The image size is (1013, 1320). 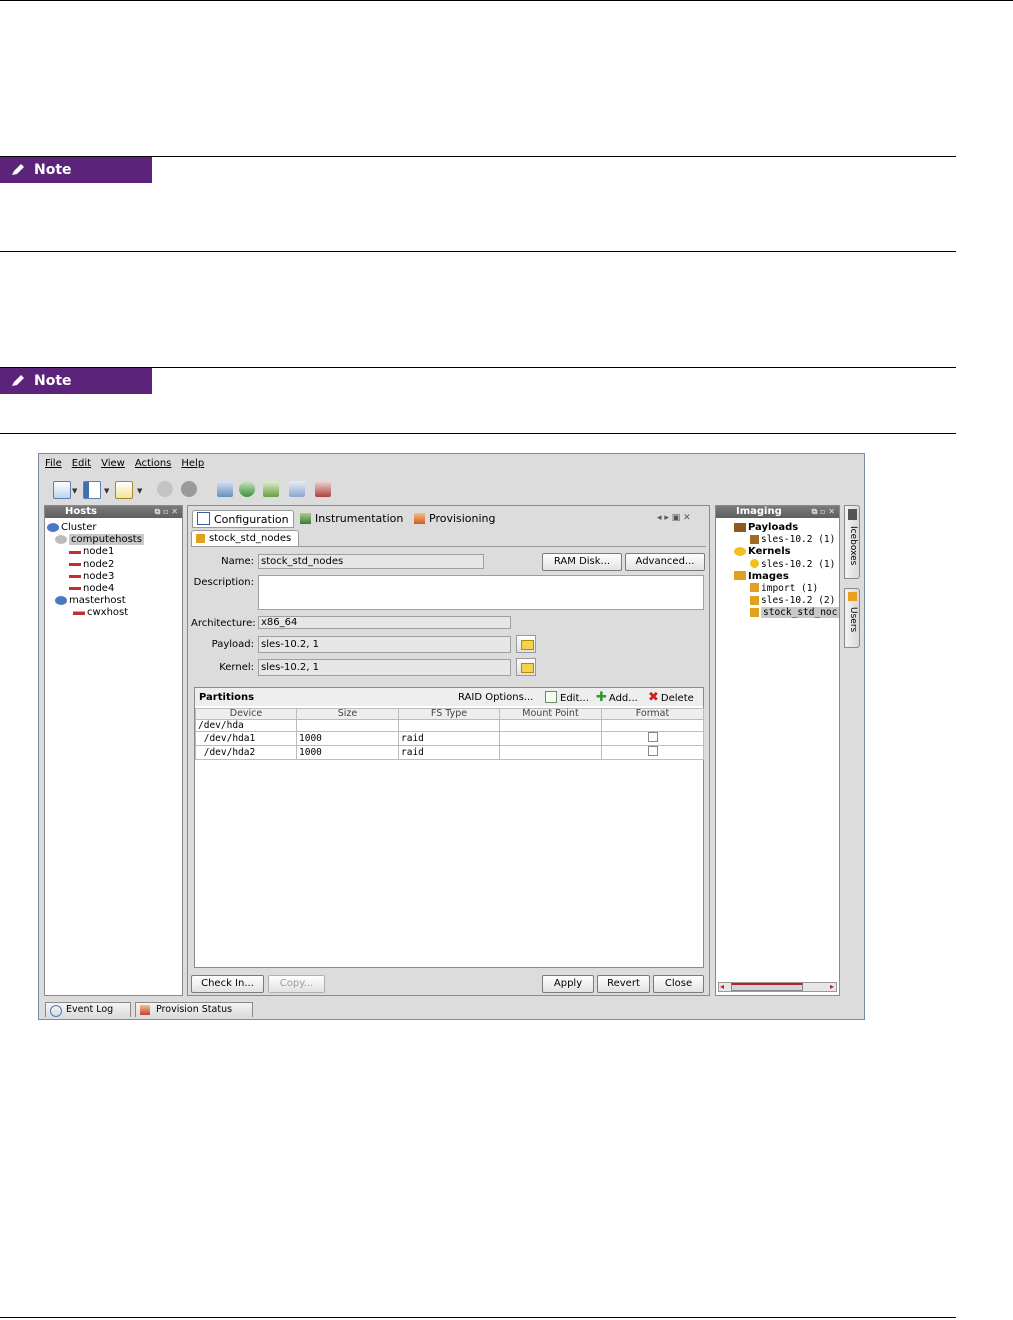 What do you see at coordinates (779, 601) in the screenshot?
I see `tree-item-image-sles: sles-10.2 (2)` at bounding box center [779, 601].